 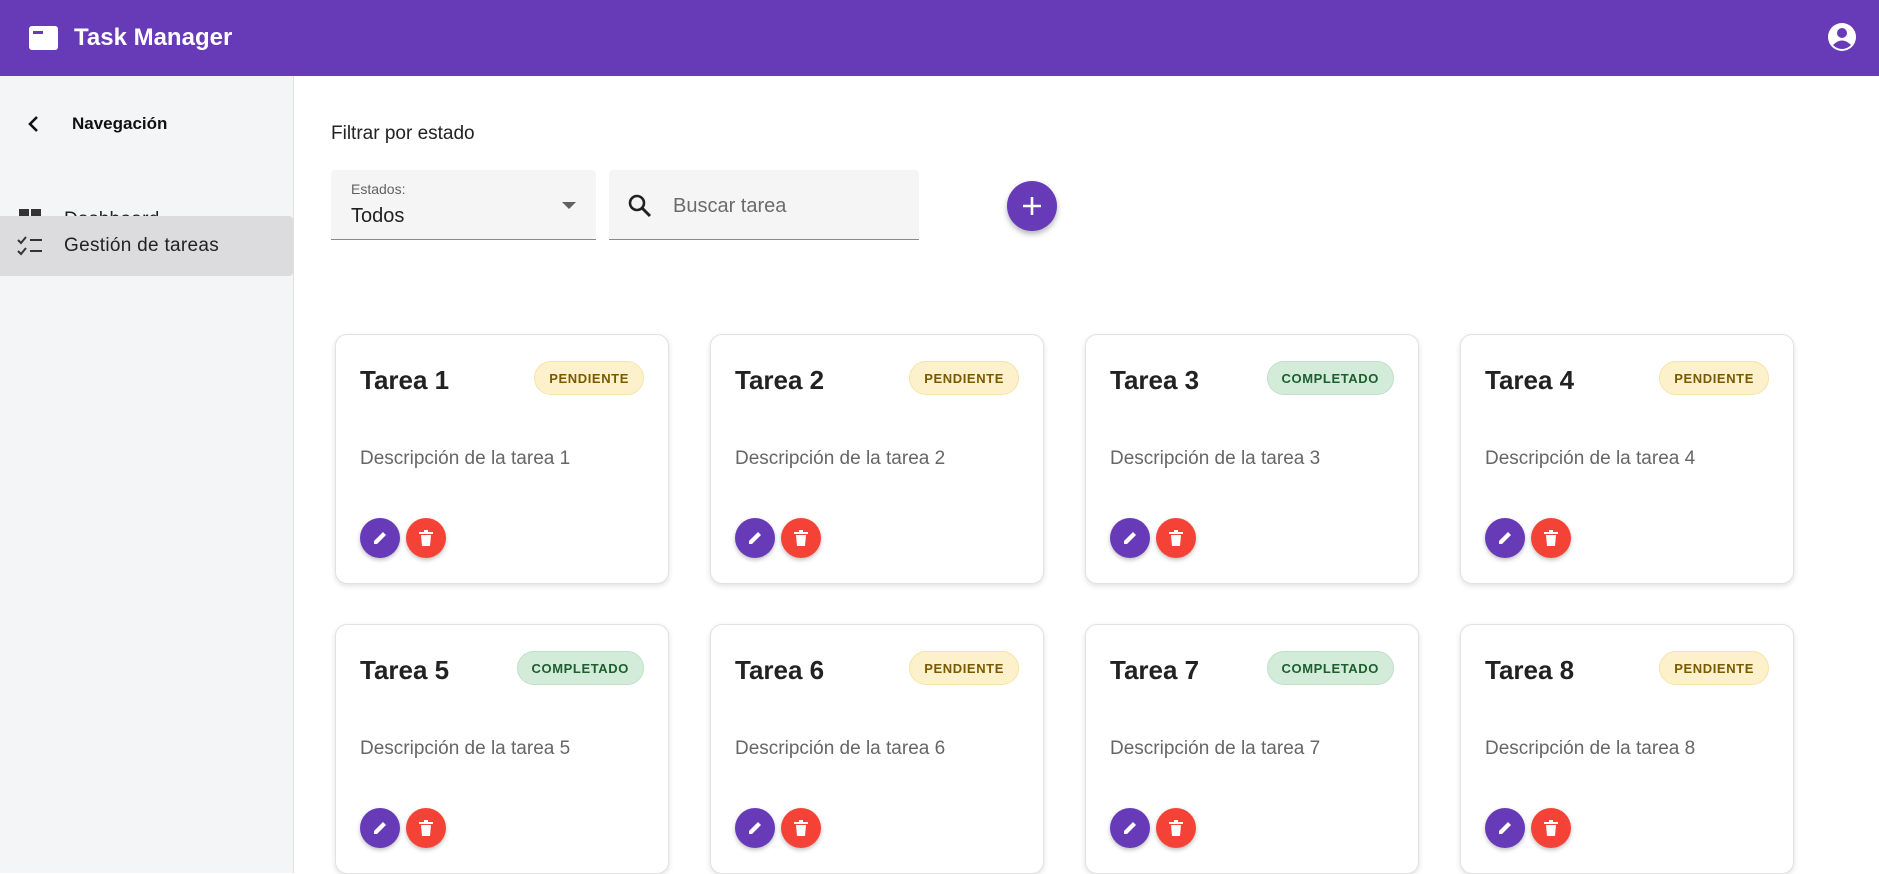 What do you see at coordinates (640, 206) in the screenshot?
I see `search-icon` at bounding box center [640, 206].